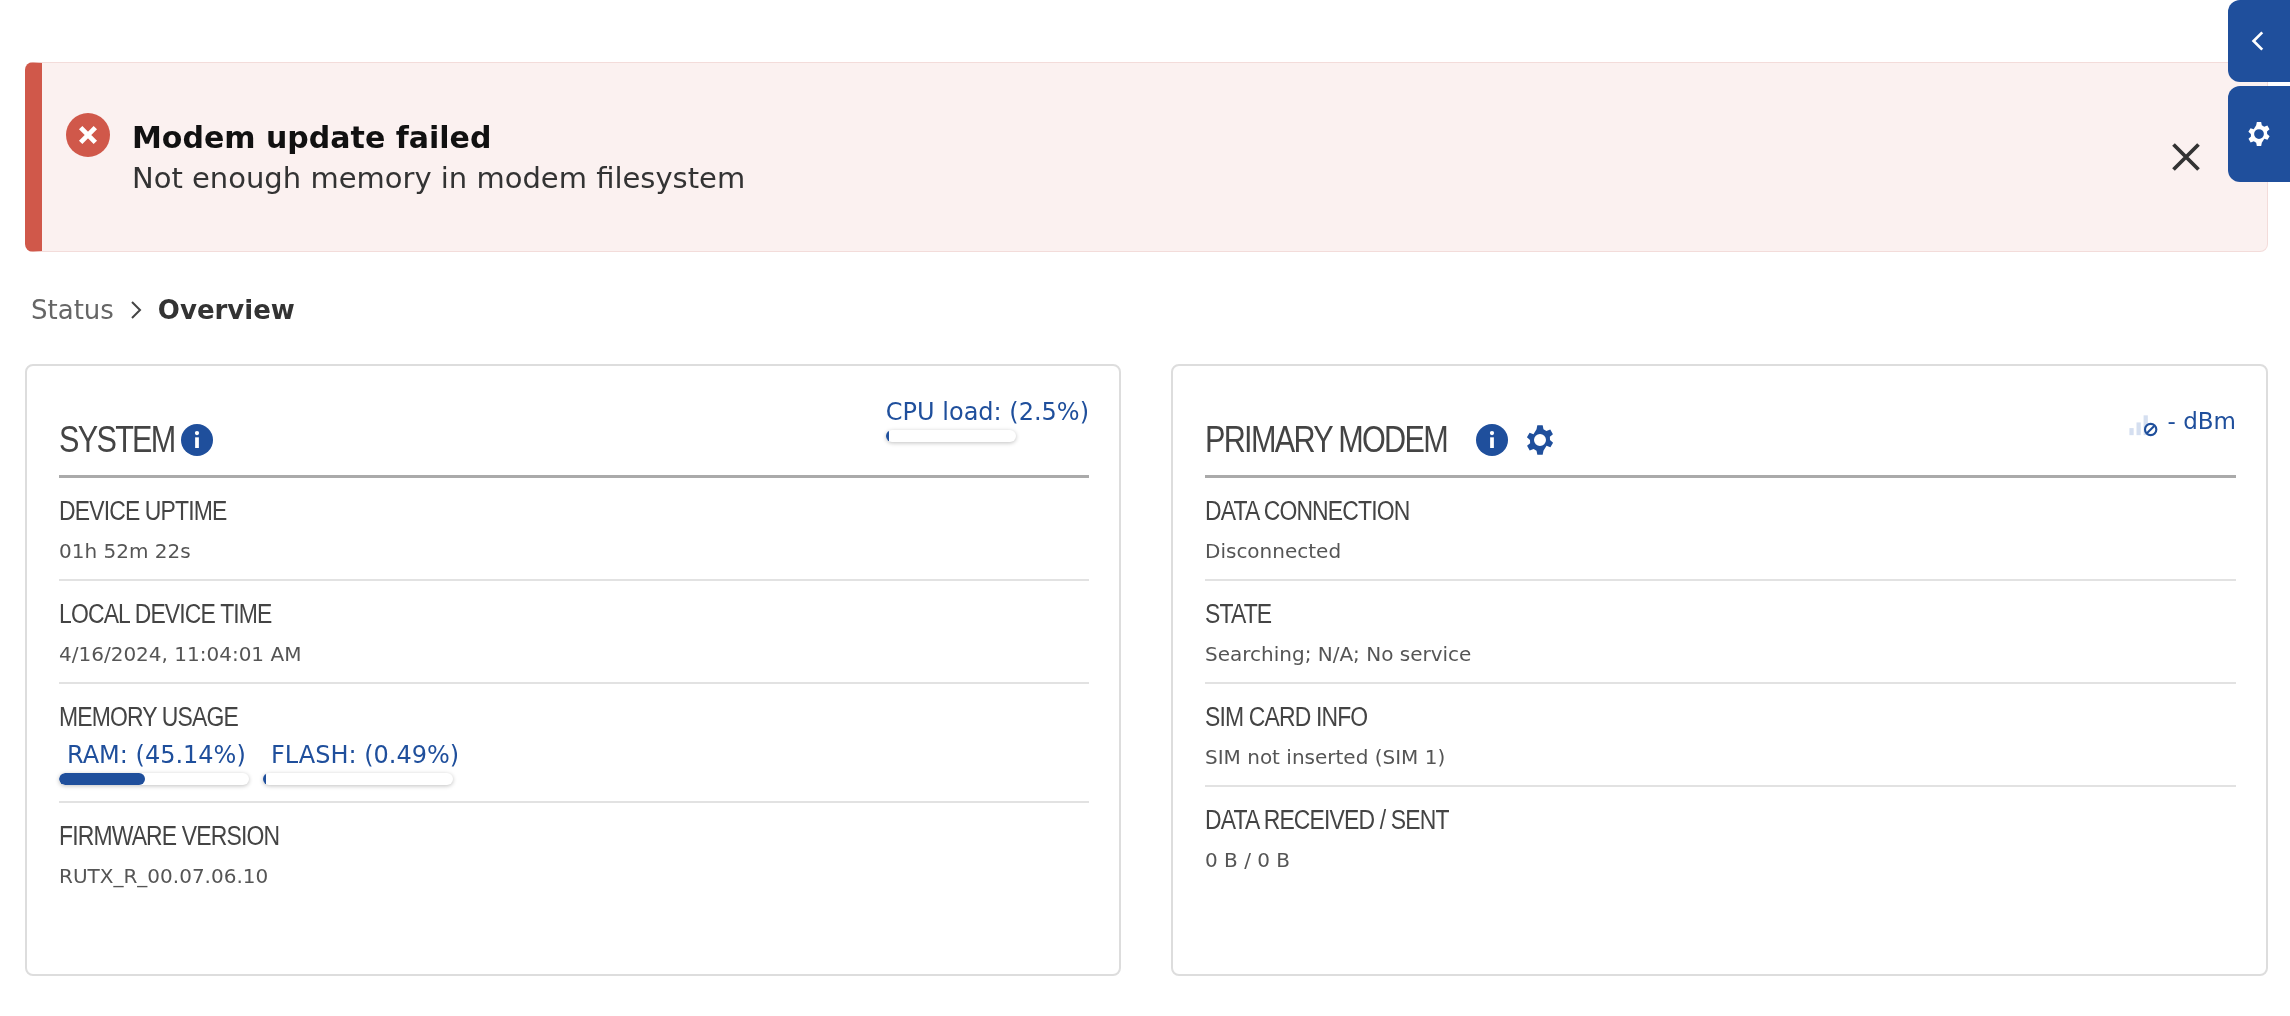 The image size is (2290, 1016). What do you see at coordinates (1307, 511) in the screenshot?
I see `field-label: DATA CONNECTION` at bounding box center [1307, 511].